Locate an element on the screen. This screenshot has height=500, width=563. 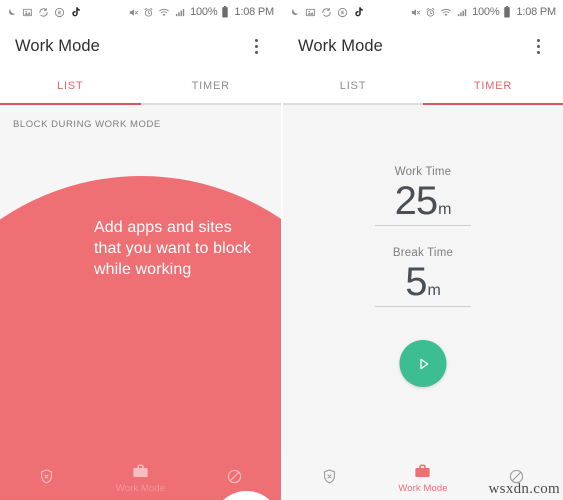
status-bar: 100% 1:08 PM is located at coordinates (140, 12).